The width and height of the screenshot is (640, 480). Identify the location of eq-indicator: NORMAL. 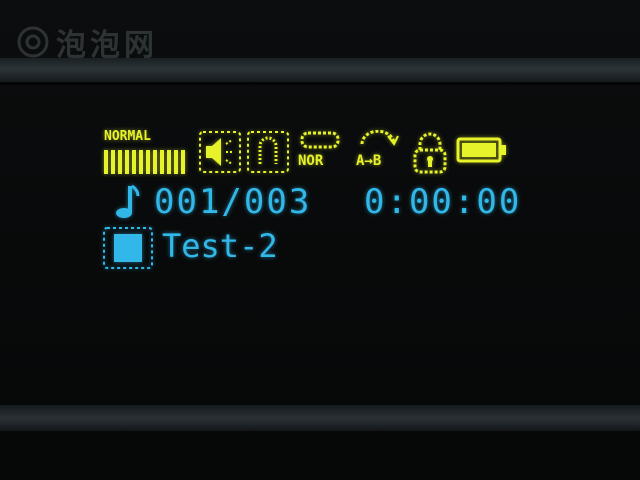
(147, 152).